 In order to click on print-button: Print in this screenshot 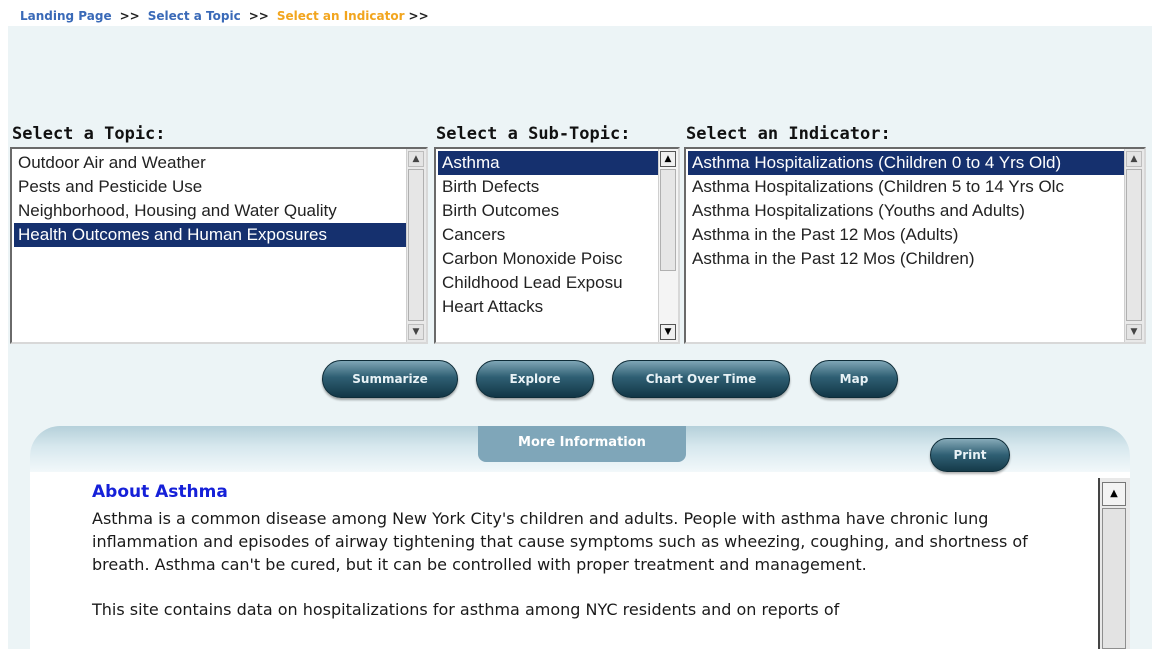, I will do `click(970, 455)`.